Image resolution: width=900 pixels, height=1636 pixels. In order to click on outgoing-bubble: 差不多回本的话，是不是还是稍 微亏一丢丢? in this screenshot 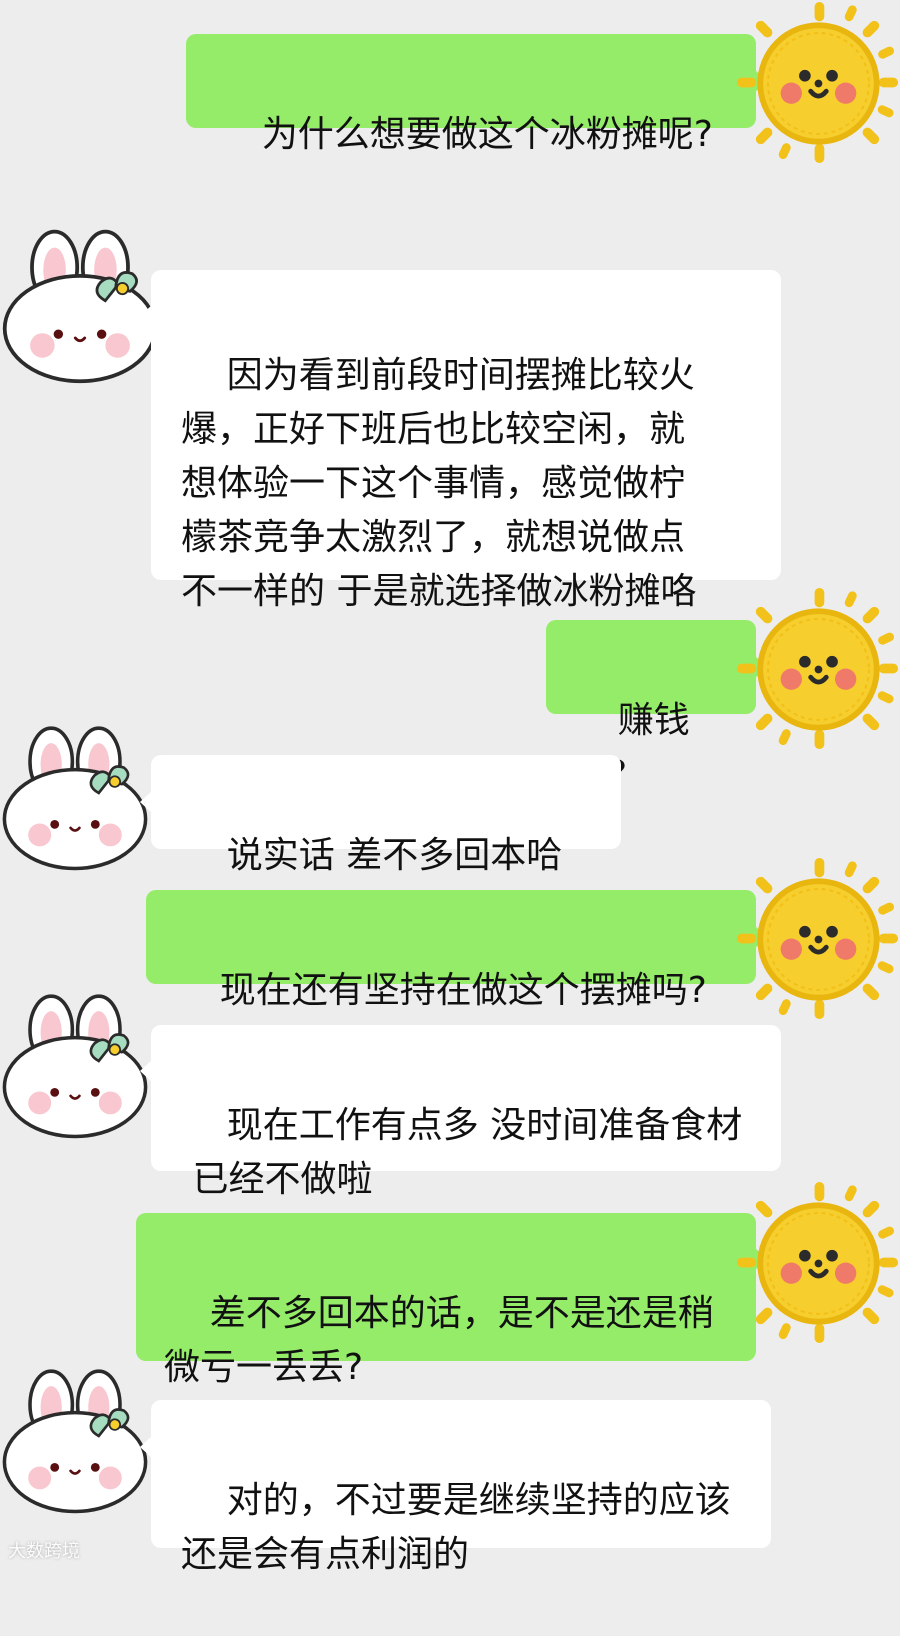, I will do `click(446, 1300)`.